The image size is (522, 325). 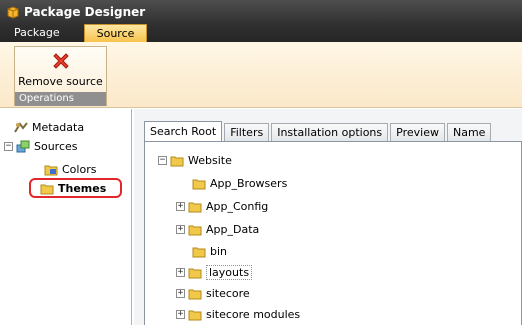 What do you see at coordinates (261, 21) in the screenshot?
I see `app-header: Package Designer Package Source` at bounding box center [261, 21].